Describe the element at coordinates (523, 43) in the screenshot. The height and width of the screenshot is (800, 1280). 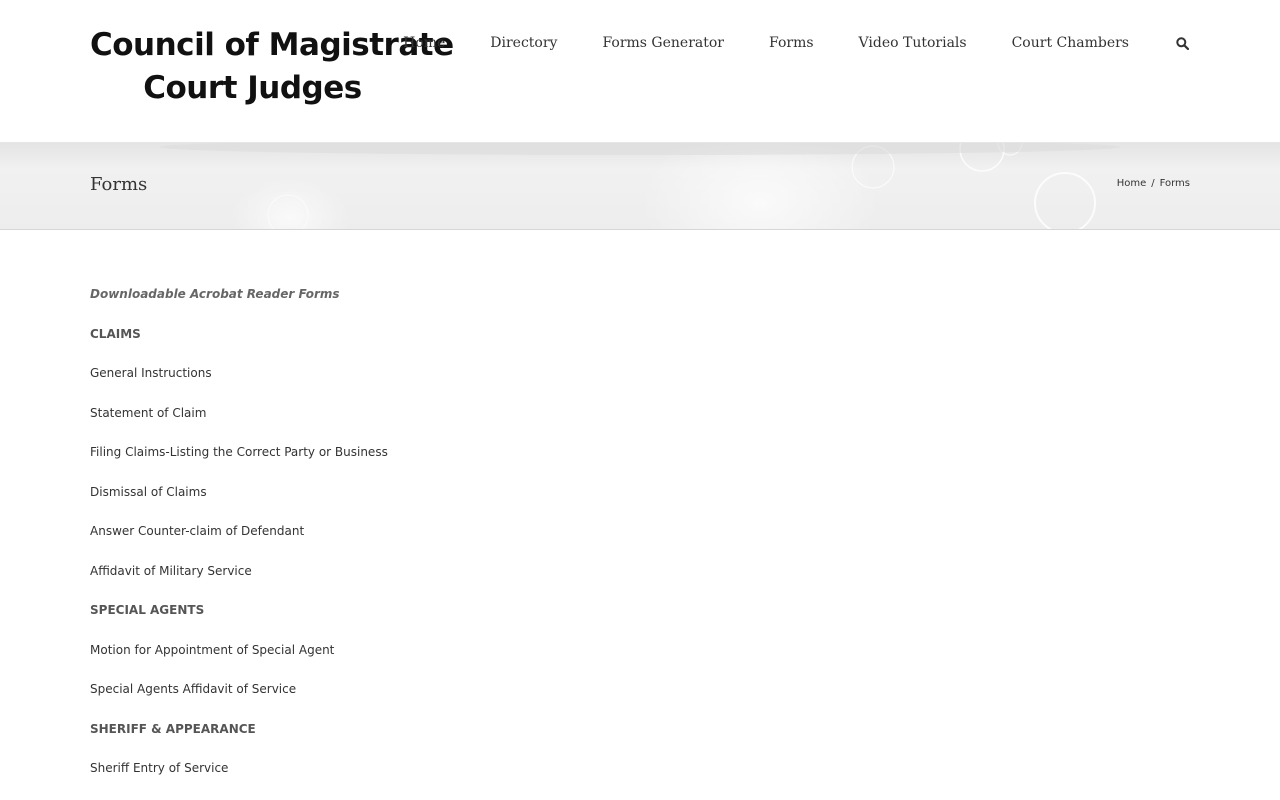
I see `nav-directory: Directory` at that location.